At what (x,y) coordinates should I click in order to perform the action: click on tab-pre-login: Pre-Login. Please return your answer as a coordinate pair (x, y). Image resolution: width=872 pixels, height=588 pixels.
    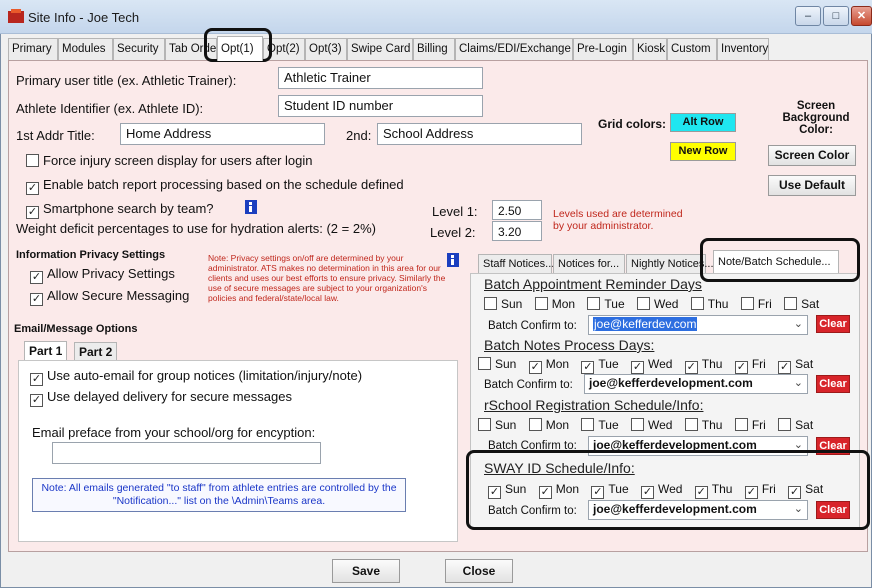
    Looking at the image, I should click on (603, 49).